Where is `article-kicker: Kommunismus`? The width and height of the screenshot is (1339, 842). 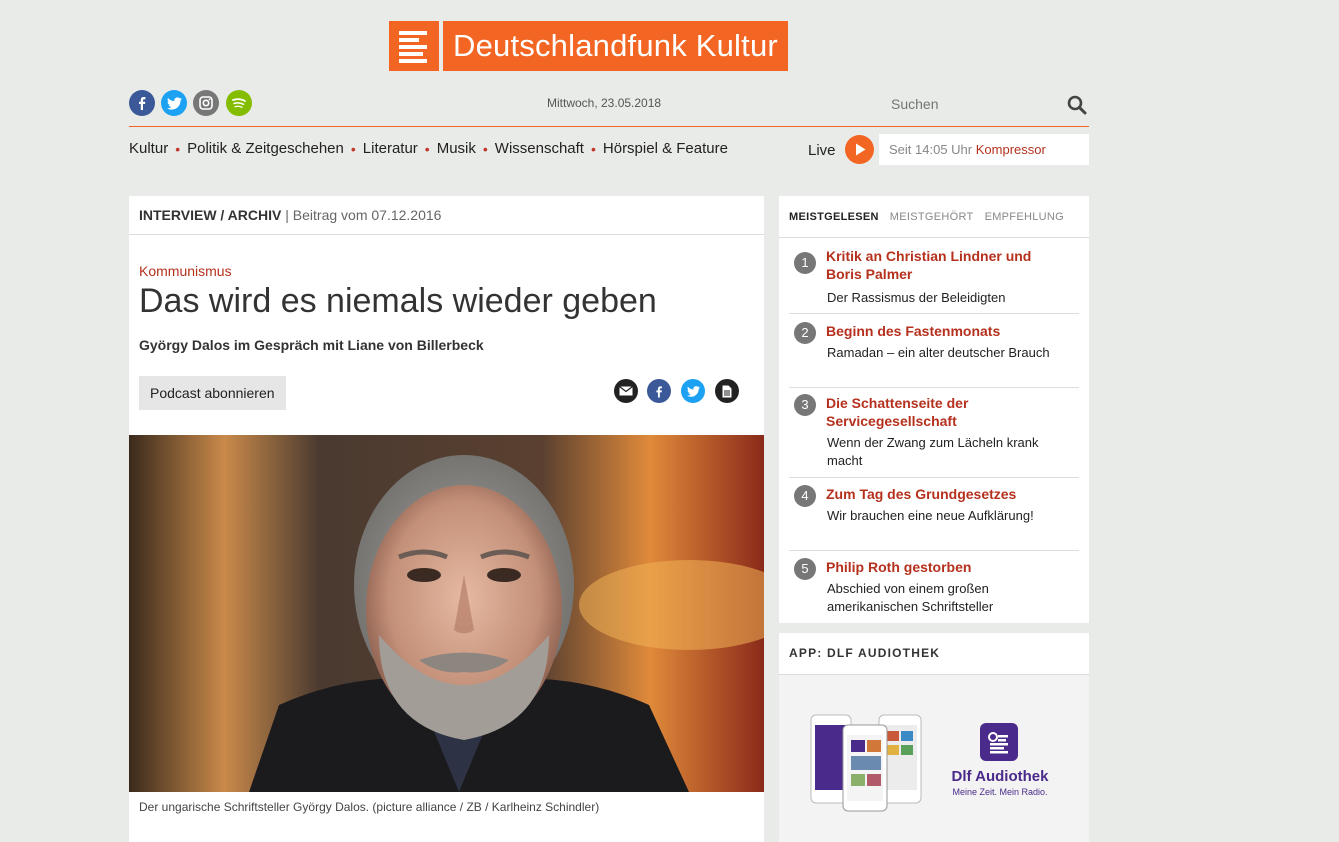
article-kicker: Kommunismus is located at coordinates (185, 271).